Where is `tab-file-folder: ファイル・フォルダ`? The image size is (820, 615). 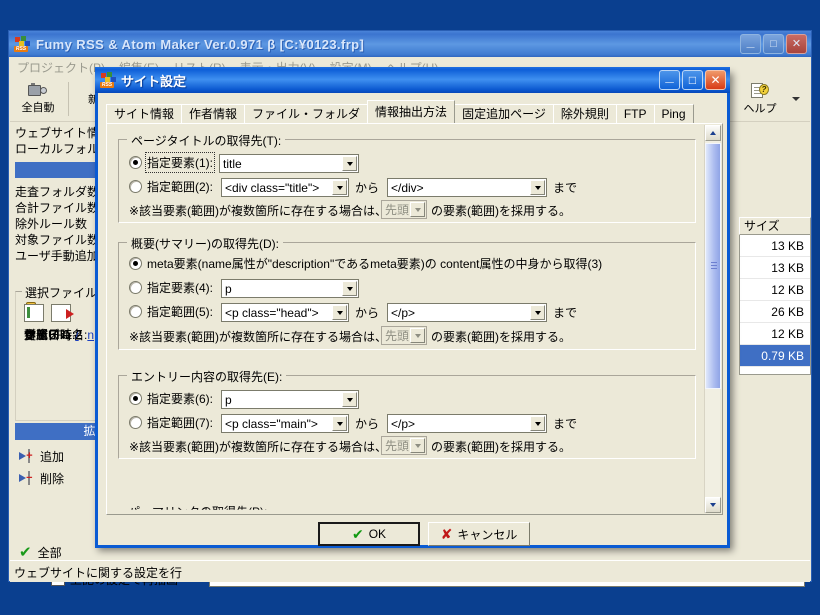
tab-file-folder: ファイル・フォルダ is located at coordinates (306, 113).